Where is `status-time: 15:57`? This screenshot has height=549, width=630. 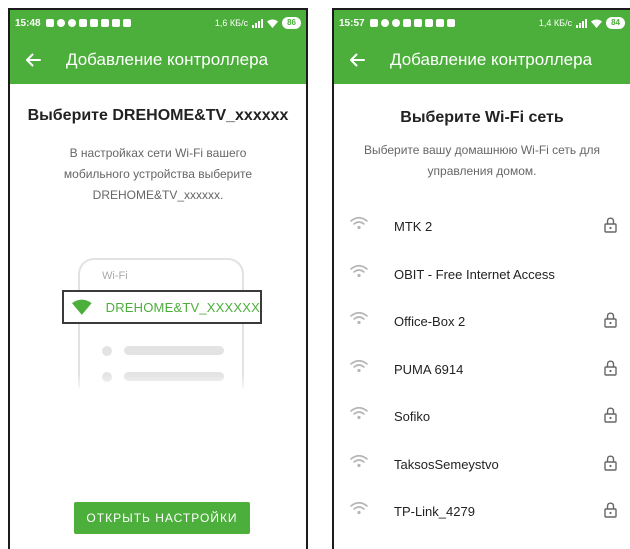 status-time: 15:57 is located at coordinates (352, 23).